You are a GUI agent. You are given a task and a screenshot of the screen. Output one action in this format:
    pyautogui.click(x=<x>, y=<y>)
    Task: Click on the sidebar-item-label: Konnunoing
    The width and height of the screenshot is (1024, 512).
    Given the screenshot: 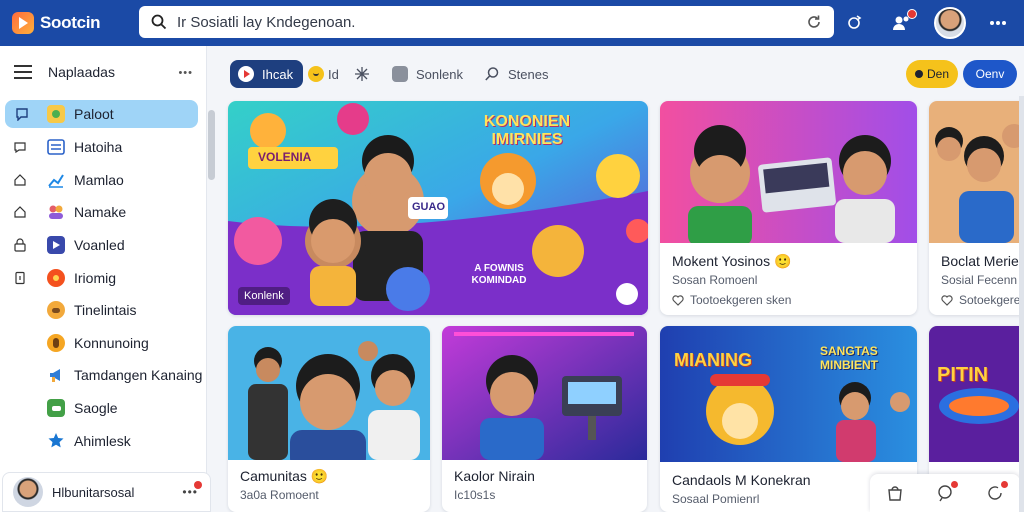 What is the action you would take?
    pyautogui.click(x=111, y=342)
    